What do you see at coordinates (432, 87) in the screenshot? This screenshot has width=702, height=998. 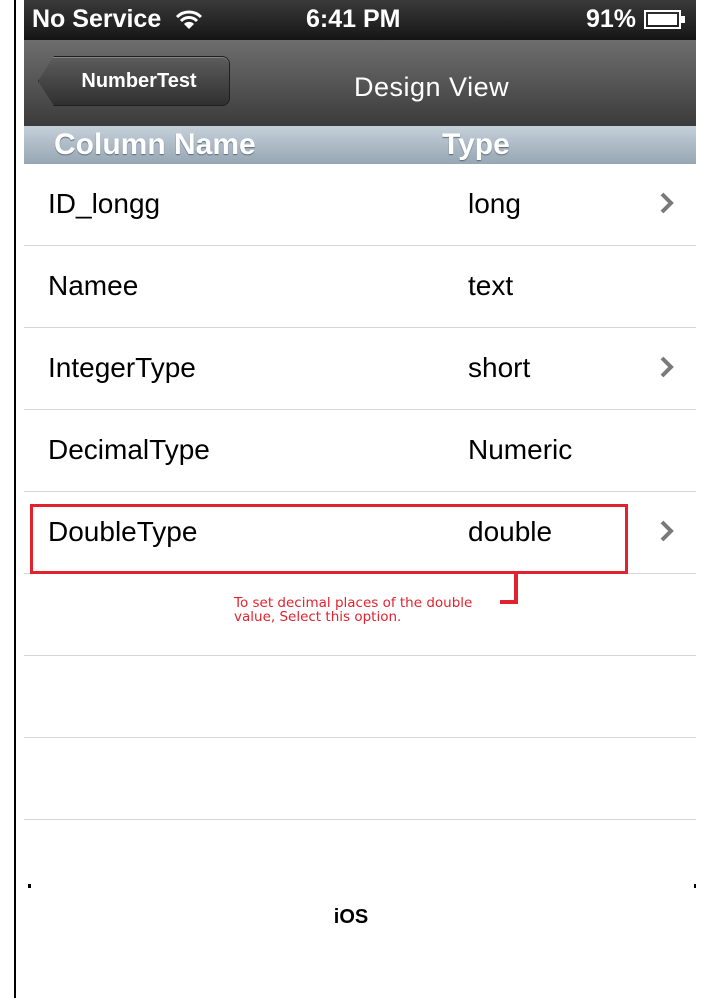 I see `page-title: Design View` at bounding box center [432, 87].